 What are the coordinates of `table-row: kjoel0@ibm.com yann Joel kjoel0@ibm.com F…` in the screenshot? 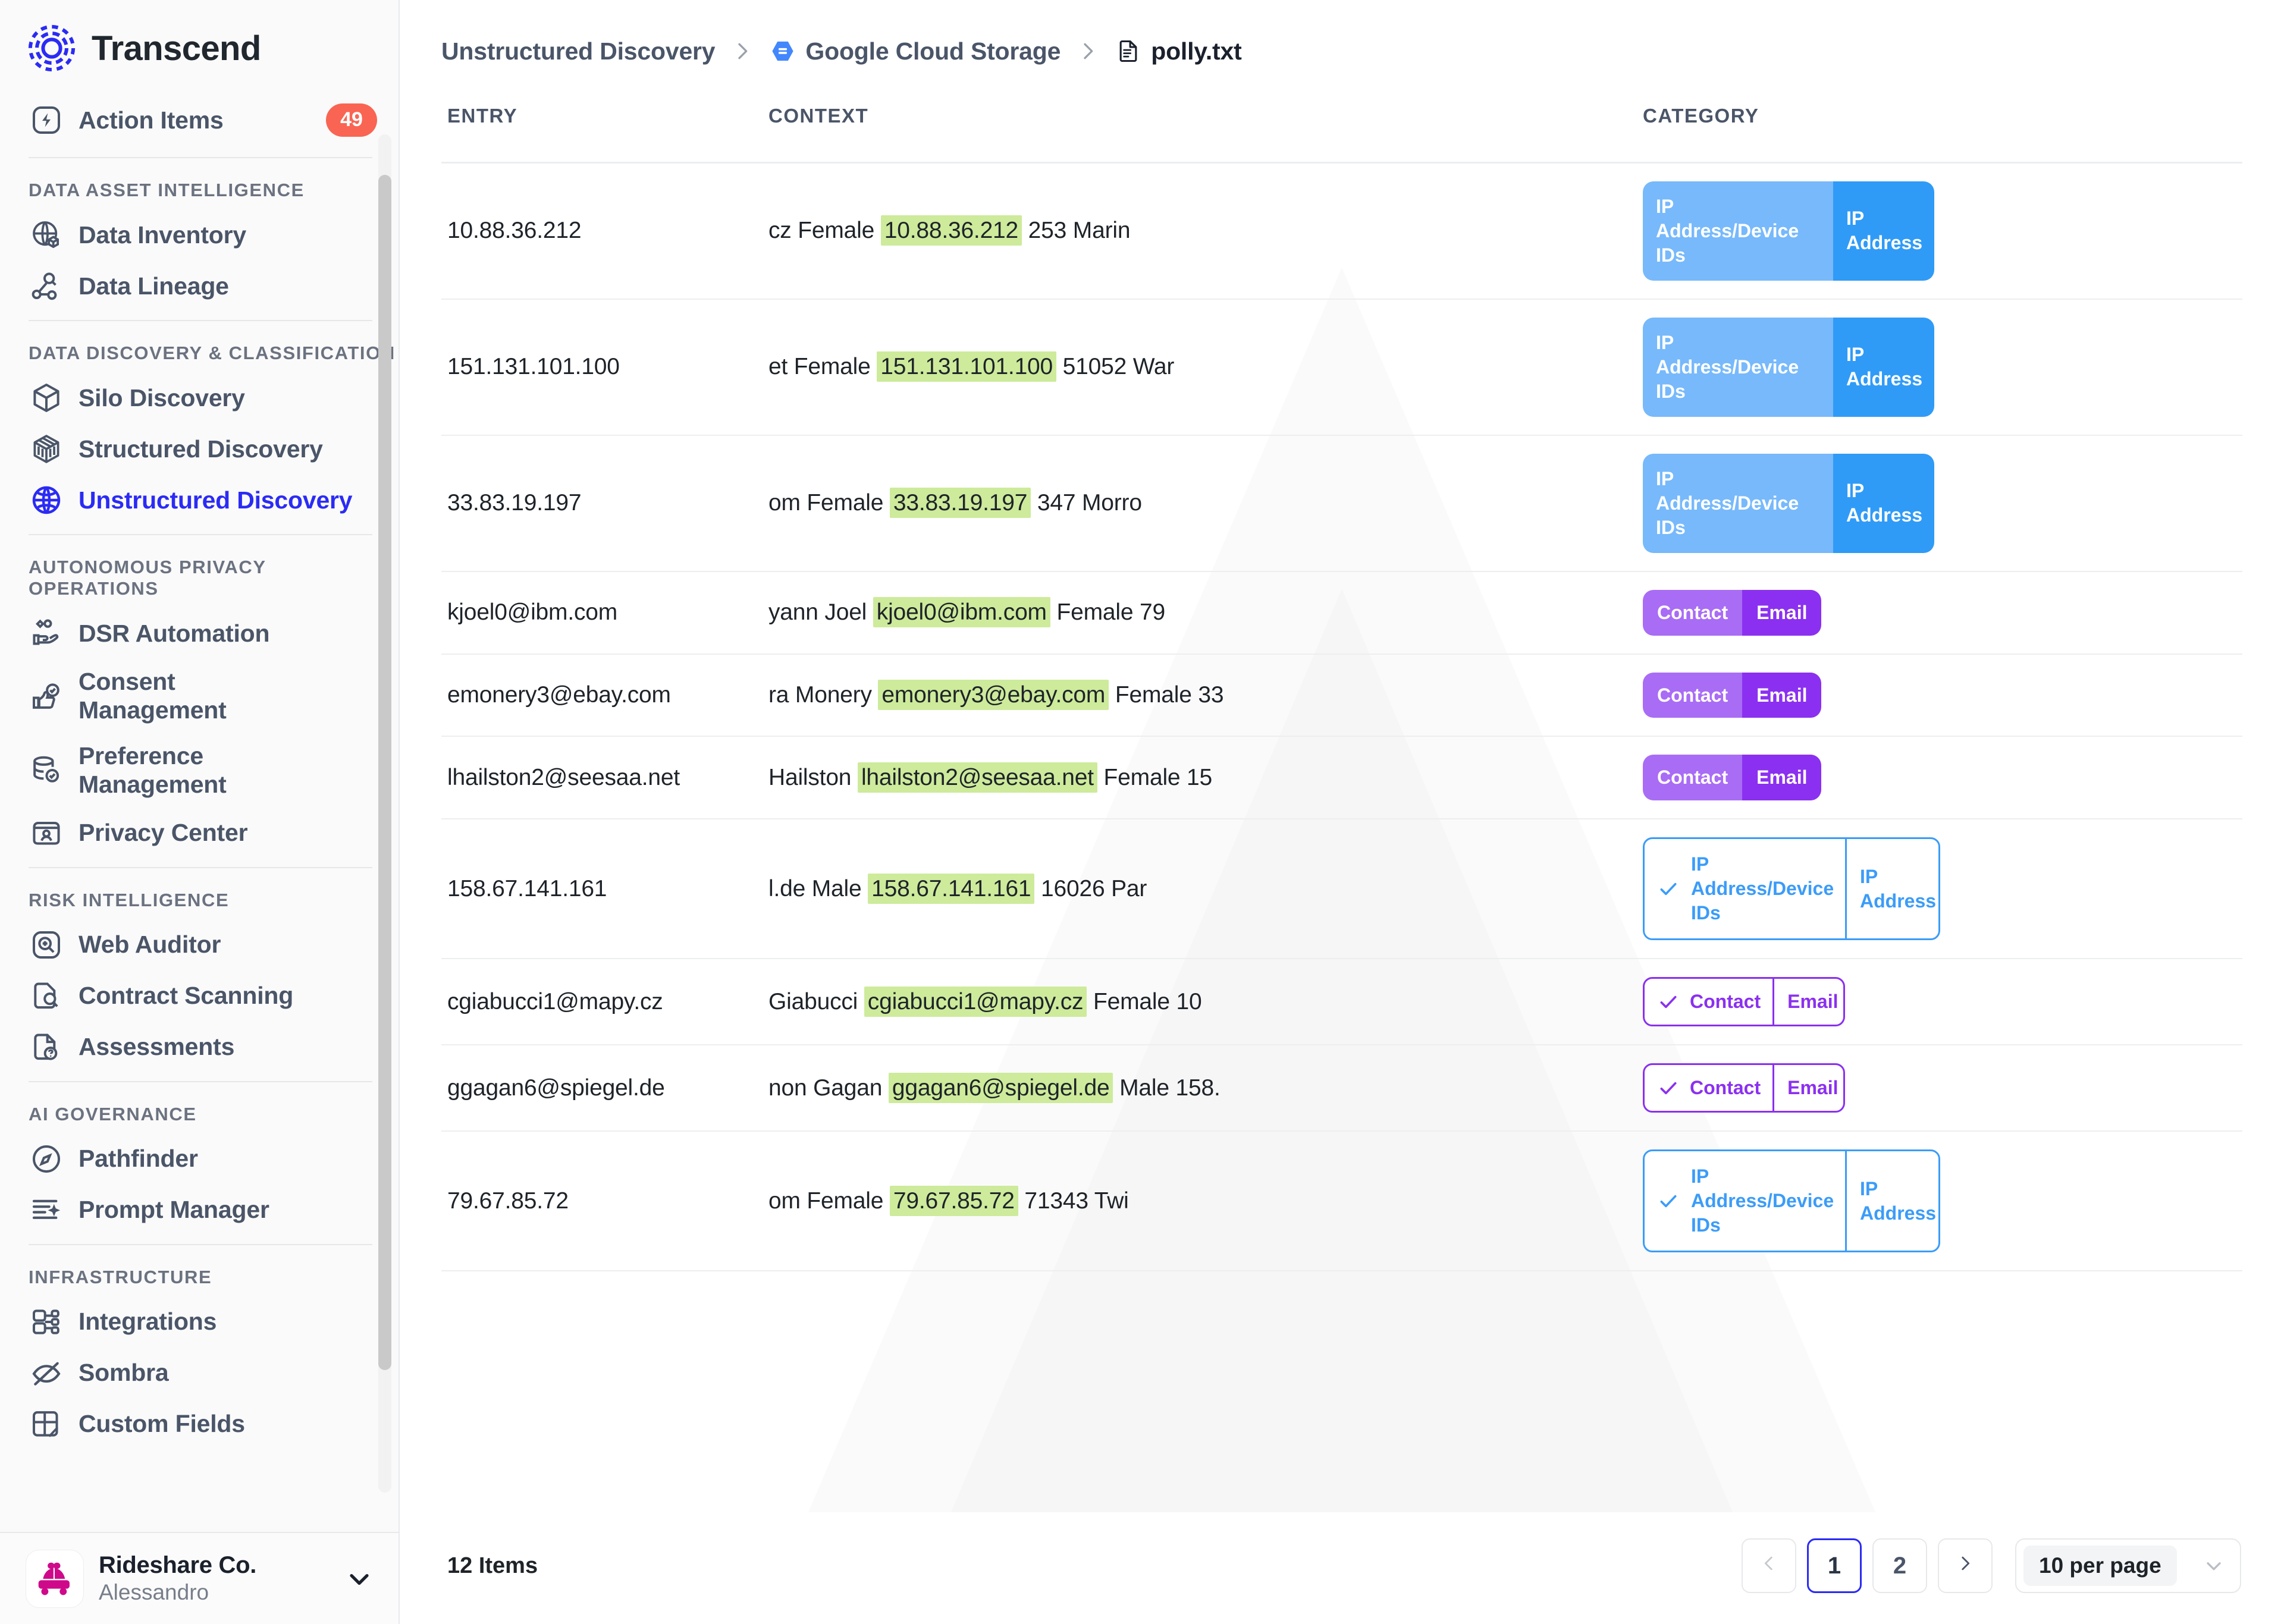 It's located at (1342, 613).